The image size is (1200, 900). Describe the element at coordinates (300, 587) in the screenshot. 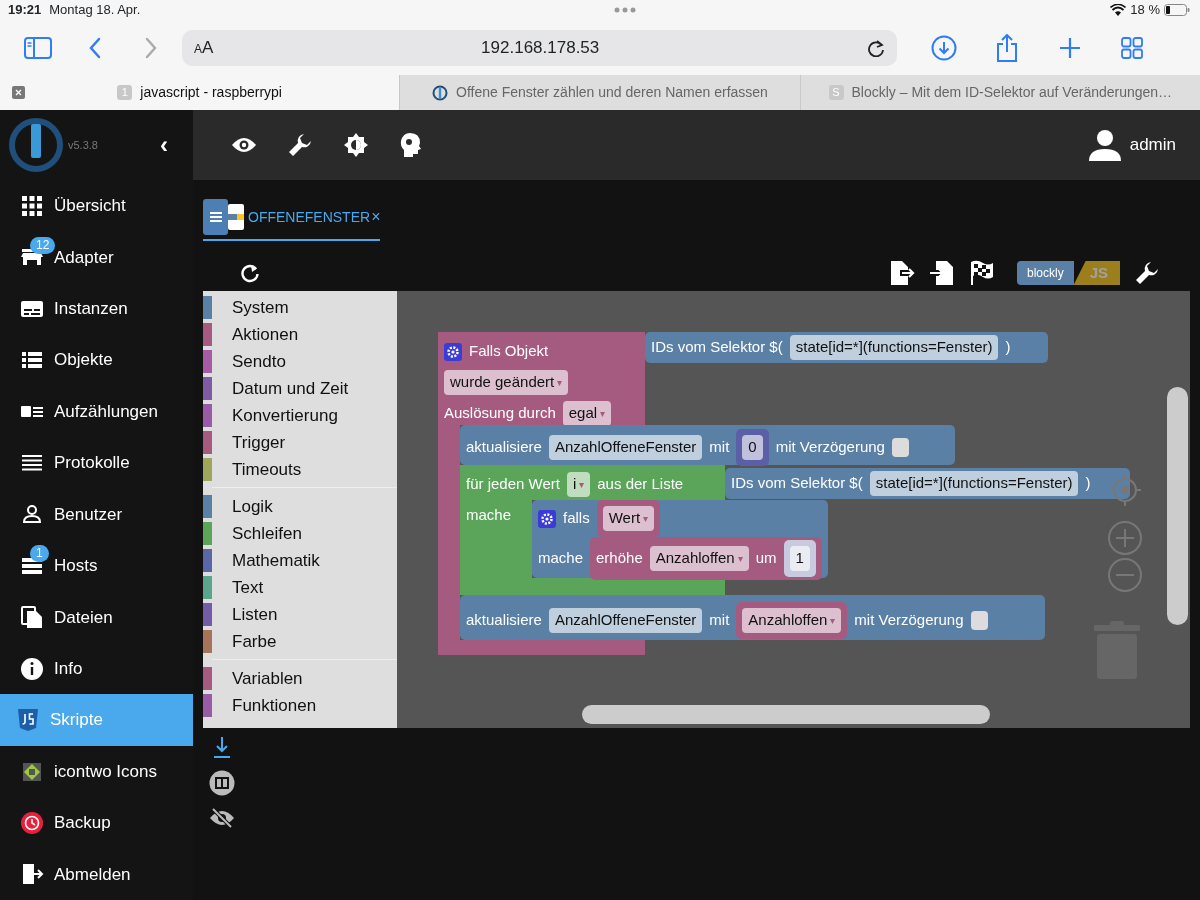

I see `category-item: Text` at that location.